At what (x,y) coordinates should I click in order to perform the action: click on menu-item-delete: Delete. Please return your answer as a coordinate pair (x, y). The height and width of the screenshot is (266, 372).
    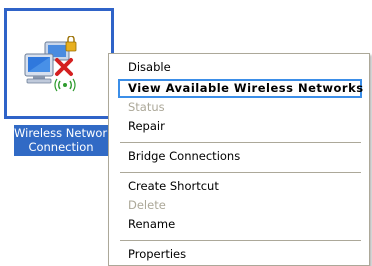
    Looking at the image, I should click on (147, 205).